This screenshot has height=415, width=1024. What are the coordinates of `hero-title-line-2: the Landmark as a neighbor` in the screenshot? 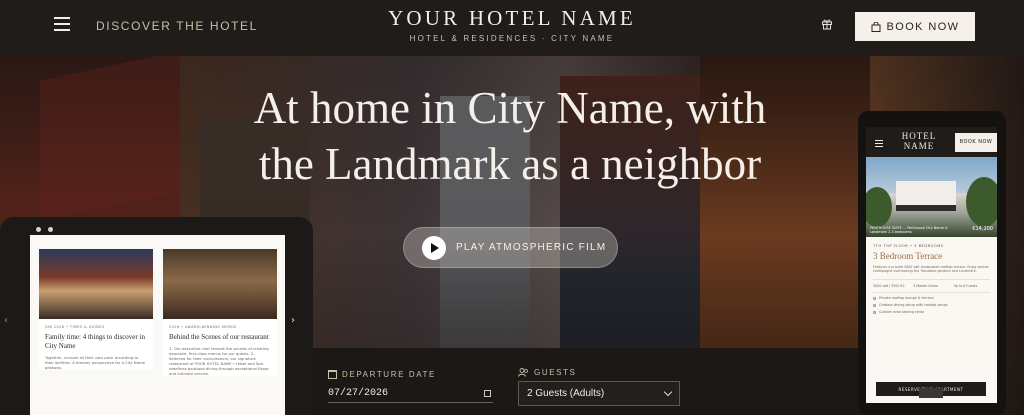 It's located at (510, 164).